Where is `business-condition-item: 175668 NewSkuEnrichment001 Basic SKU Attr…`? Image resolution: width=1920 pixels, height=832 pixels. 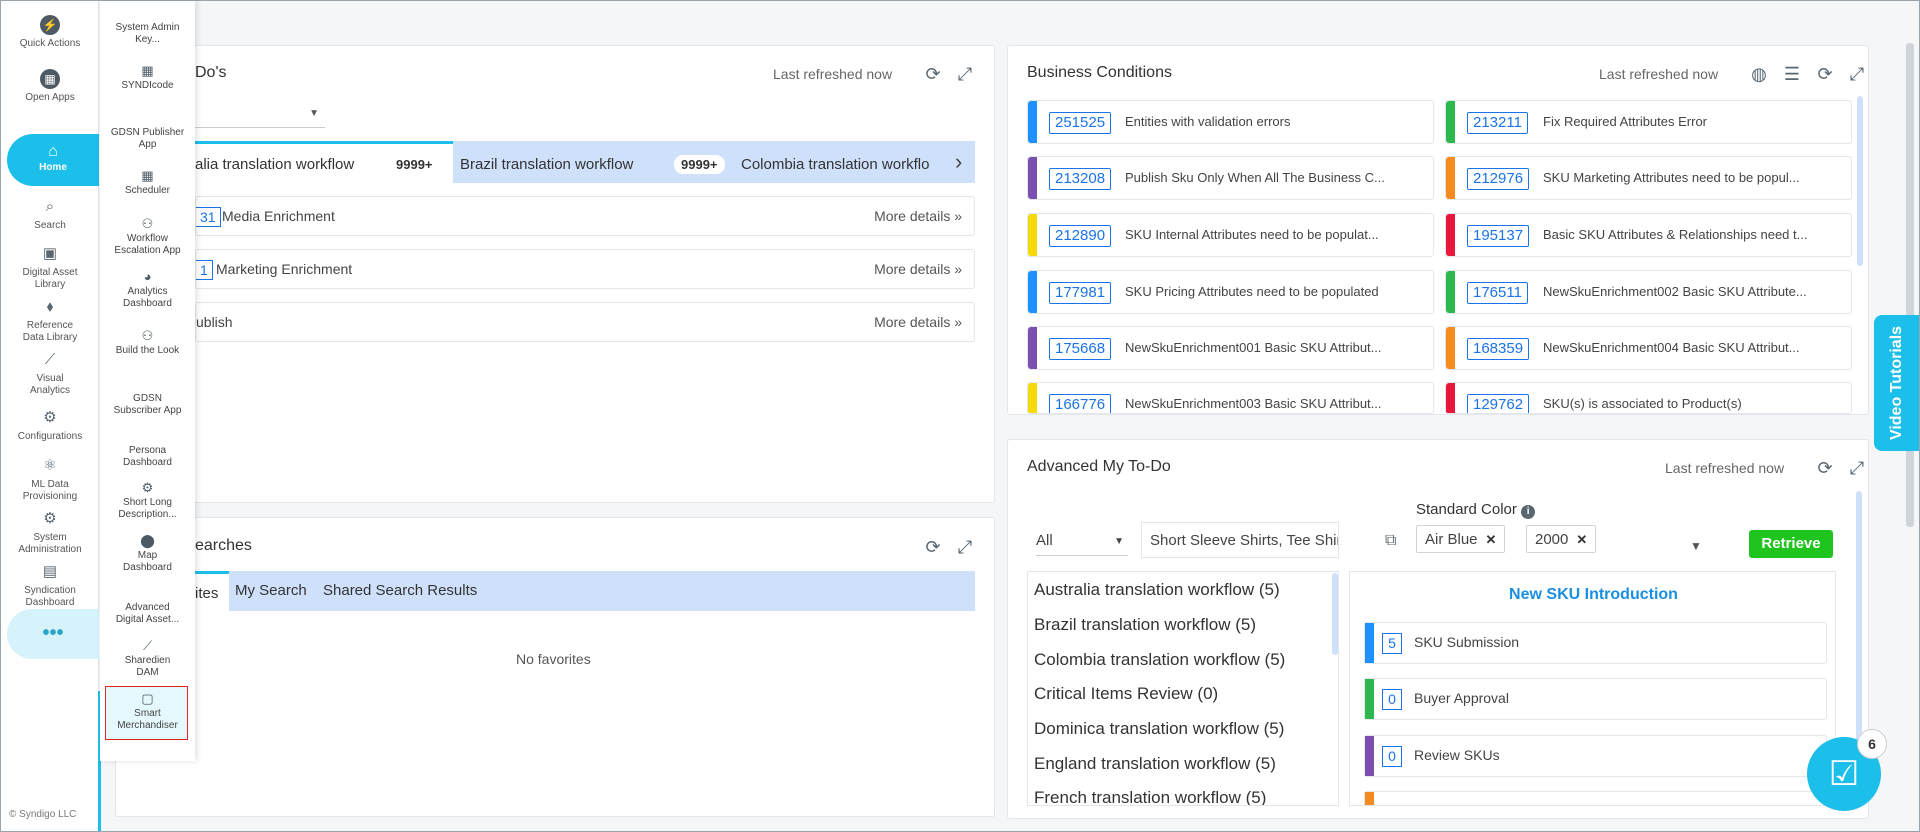 business-condition-item: 175668 NewSkuEnrichment001 Basic SKU Attr… is located at coordinates (1230, 348).